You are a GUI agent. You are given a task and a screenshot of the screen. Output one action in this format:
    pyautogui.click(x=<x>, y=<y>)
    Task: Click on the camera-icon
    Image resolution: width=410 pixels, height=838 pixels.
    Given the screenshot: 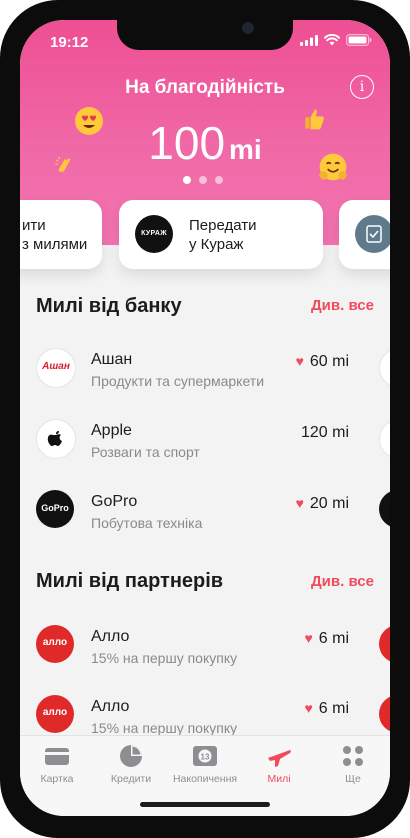 What is the action you would take?
    pyautogui.click(x=248, y=28)
    